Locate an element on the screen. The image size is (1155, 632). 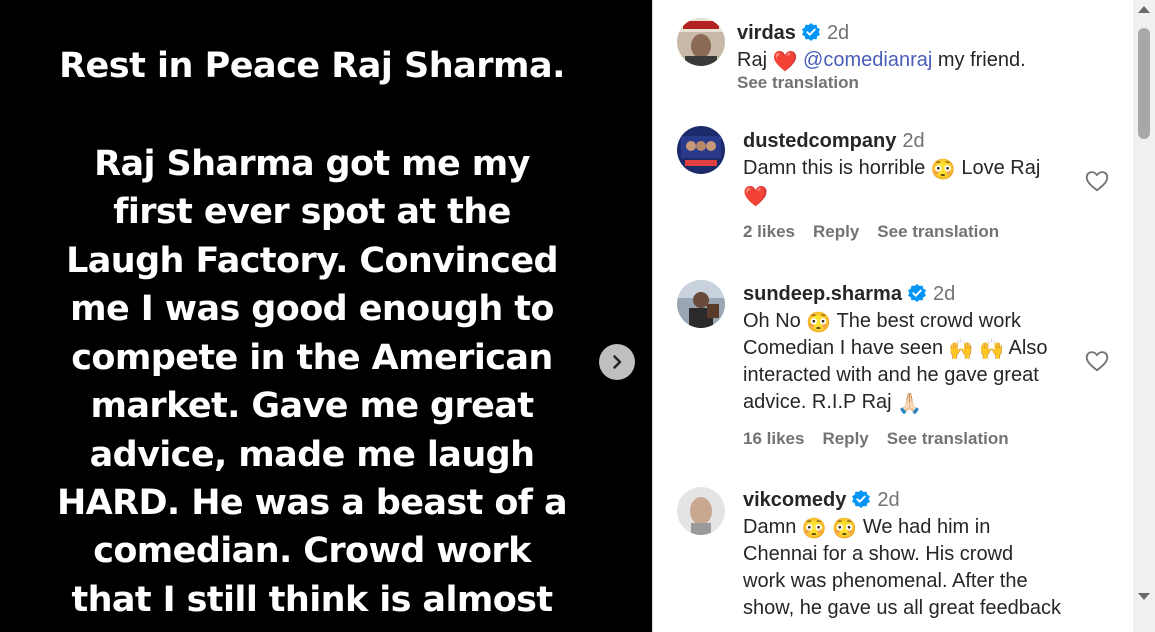
story-title: Rest in Peace Raj Sharma. is located at coordinates (312, 66).